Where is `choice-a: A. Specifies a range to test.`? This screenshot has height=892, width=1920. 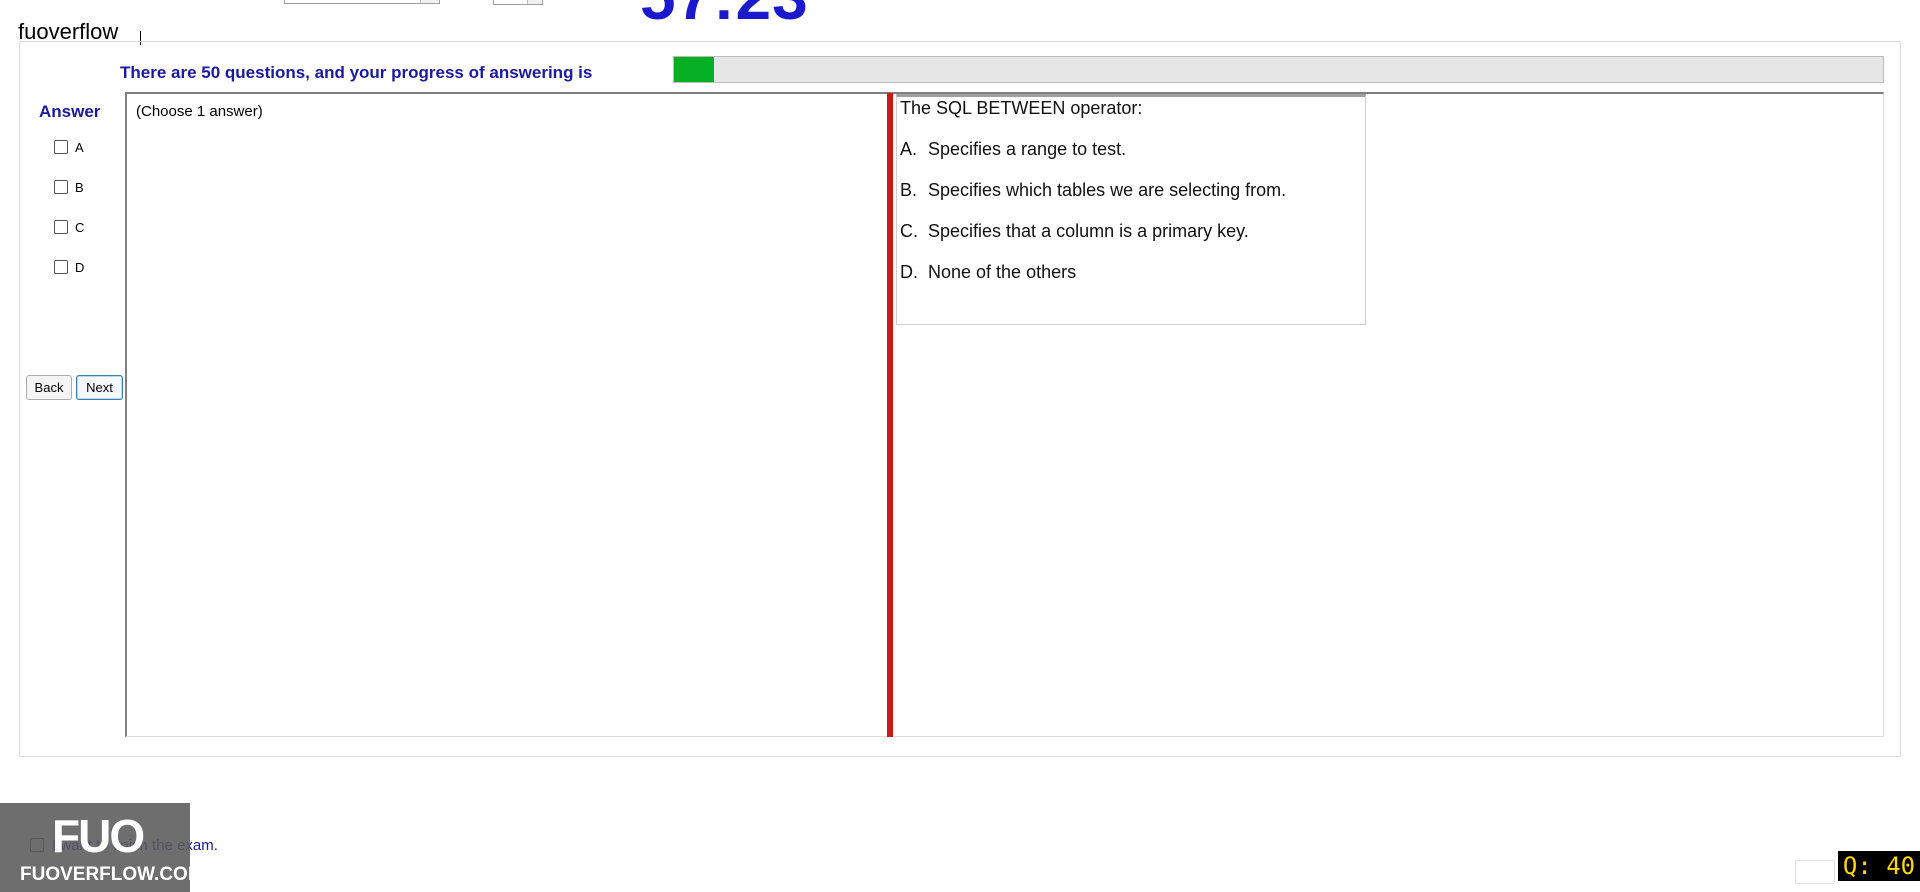
choice-a: A. Specifies a range to test. is located at coordinates (1013, 149).